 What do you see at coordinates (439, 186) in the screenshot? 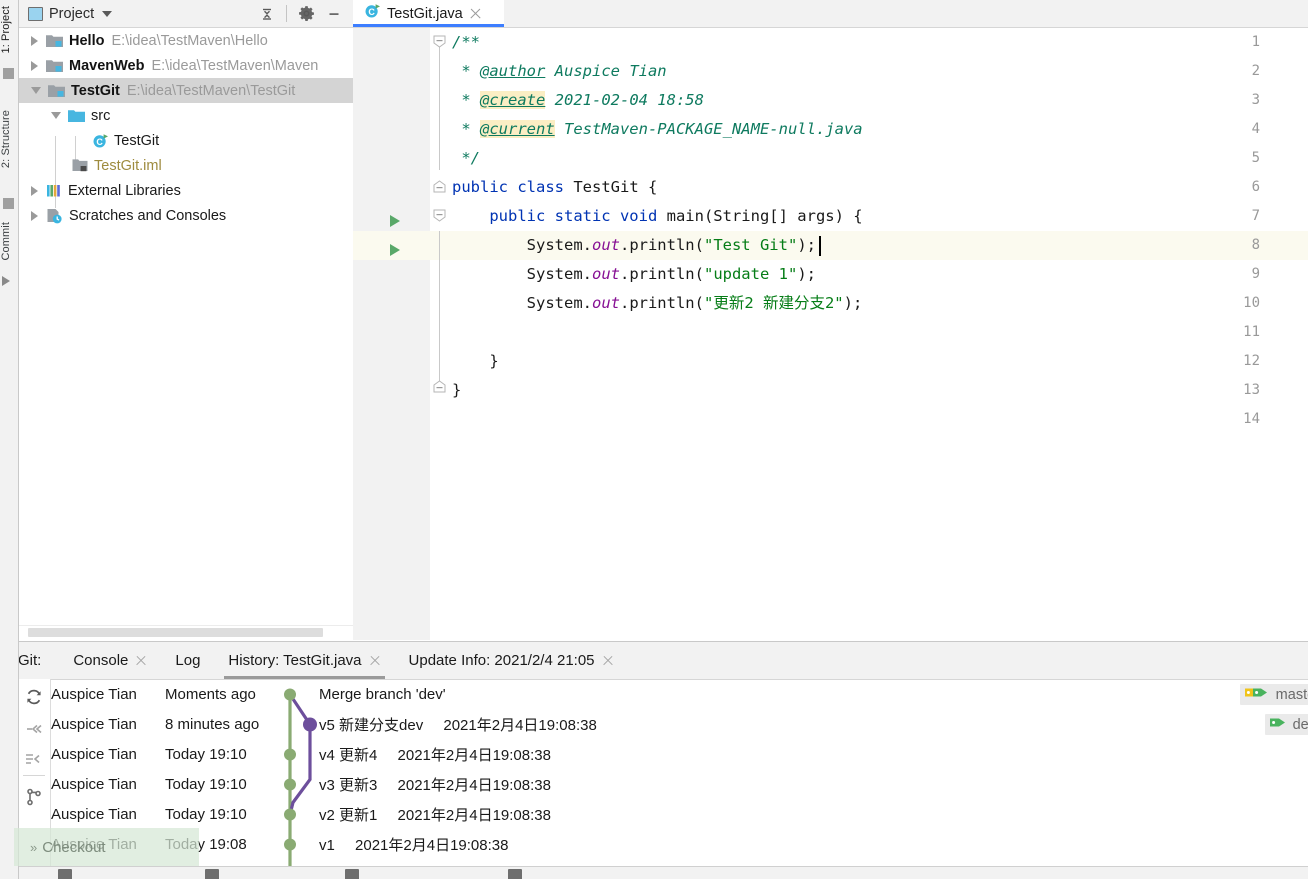
I see `fold-marker-end` at bounding box center [439, 186].